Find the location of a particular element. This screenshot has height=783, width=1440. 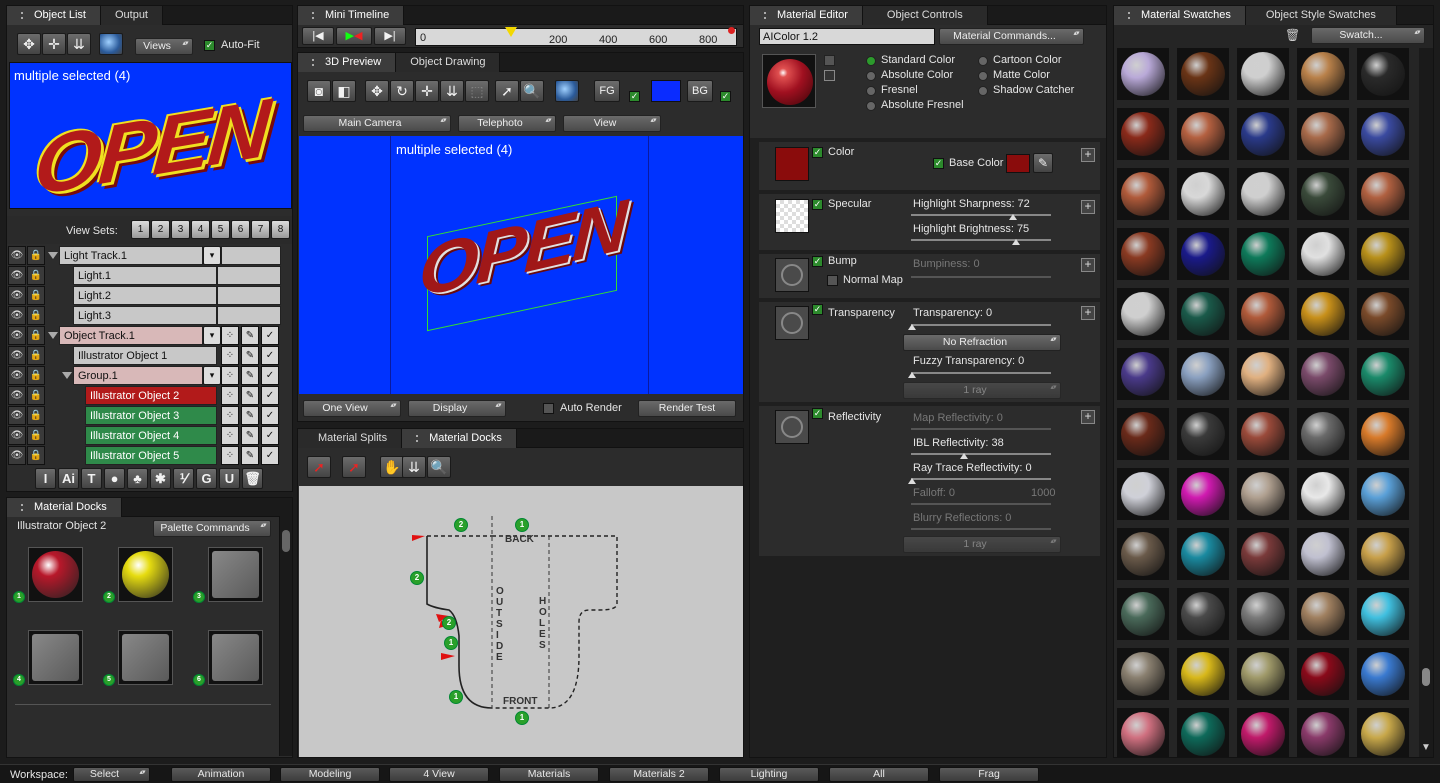

tab-object-list: Object List is located at coordinates (54, 15).